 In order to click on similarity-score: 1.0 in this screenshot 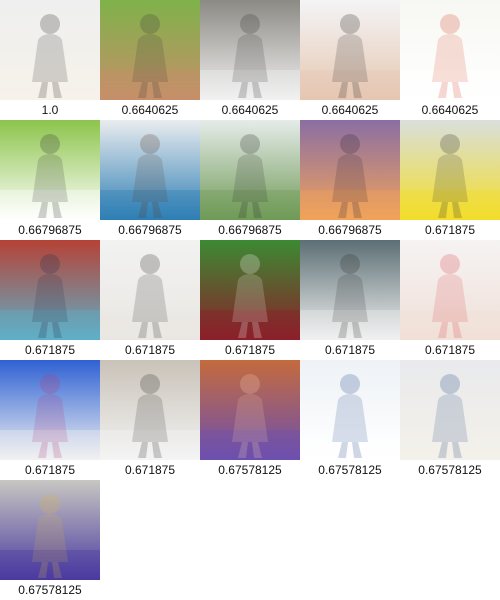, I will do `click(50, 110)`.